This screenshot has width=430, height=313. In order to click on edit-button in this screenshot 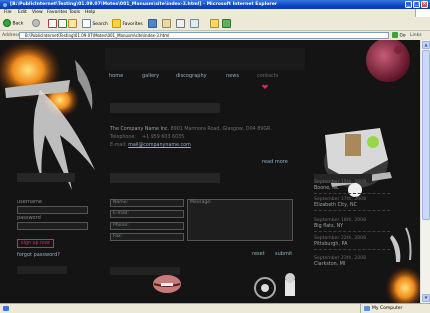, I will do `click(194, 23)`.